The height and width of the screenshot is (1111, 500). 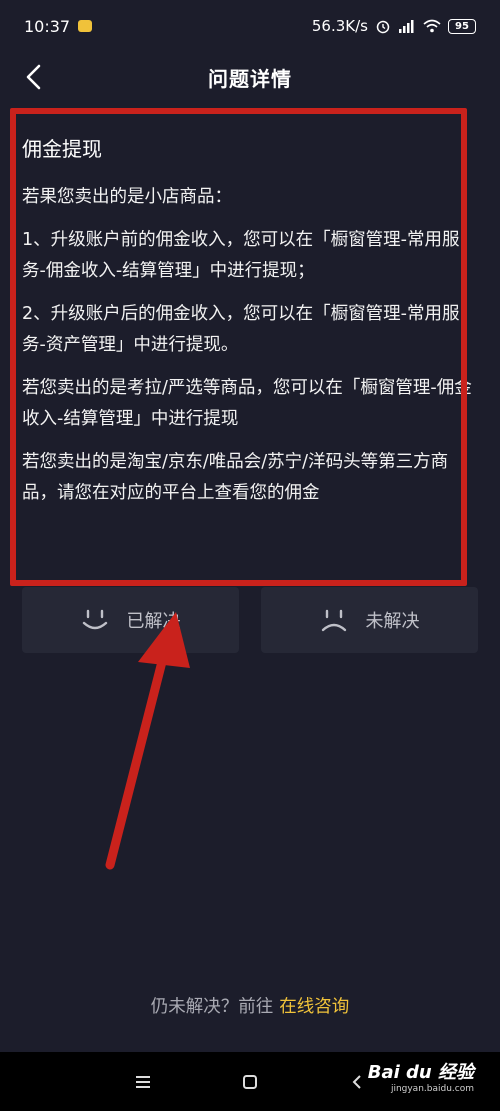 What do you see at coordinates (356, 1081) in the screenshot?
I see `back-triangle-icon` at bounding box center [356, 1081].